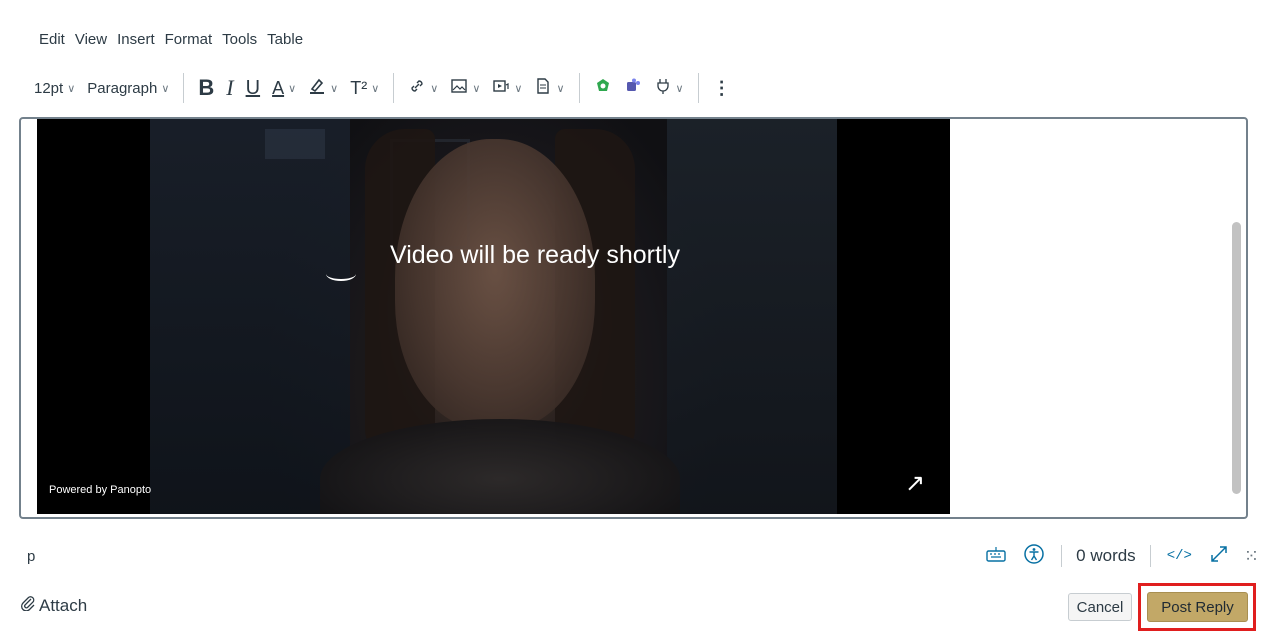  What do you see at coordinates (643, 556) in the screenshot?
I see `editor-statusbar: p 0 words </> ⁙` at bounding box center [643, 556].